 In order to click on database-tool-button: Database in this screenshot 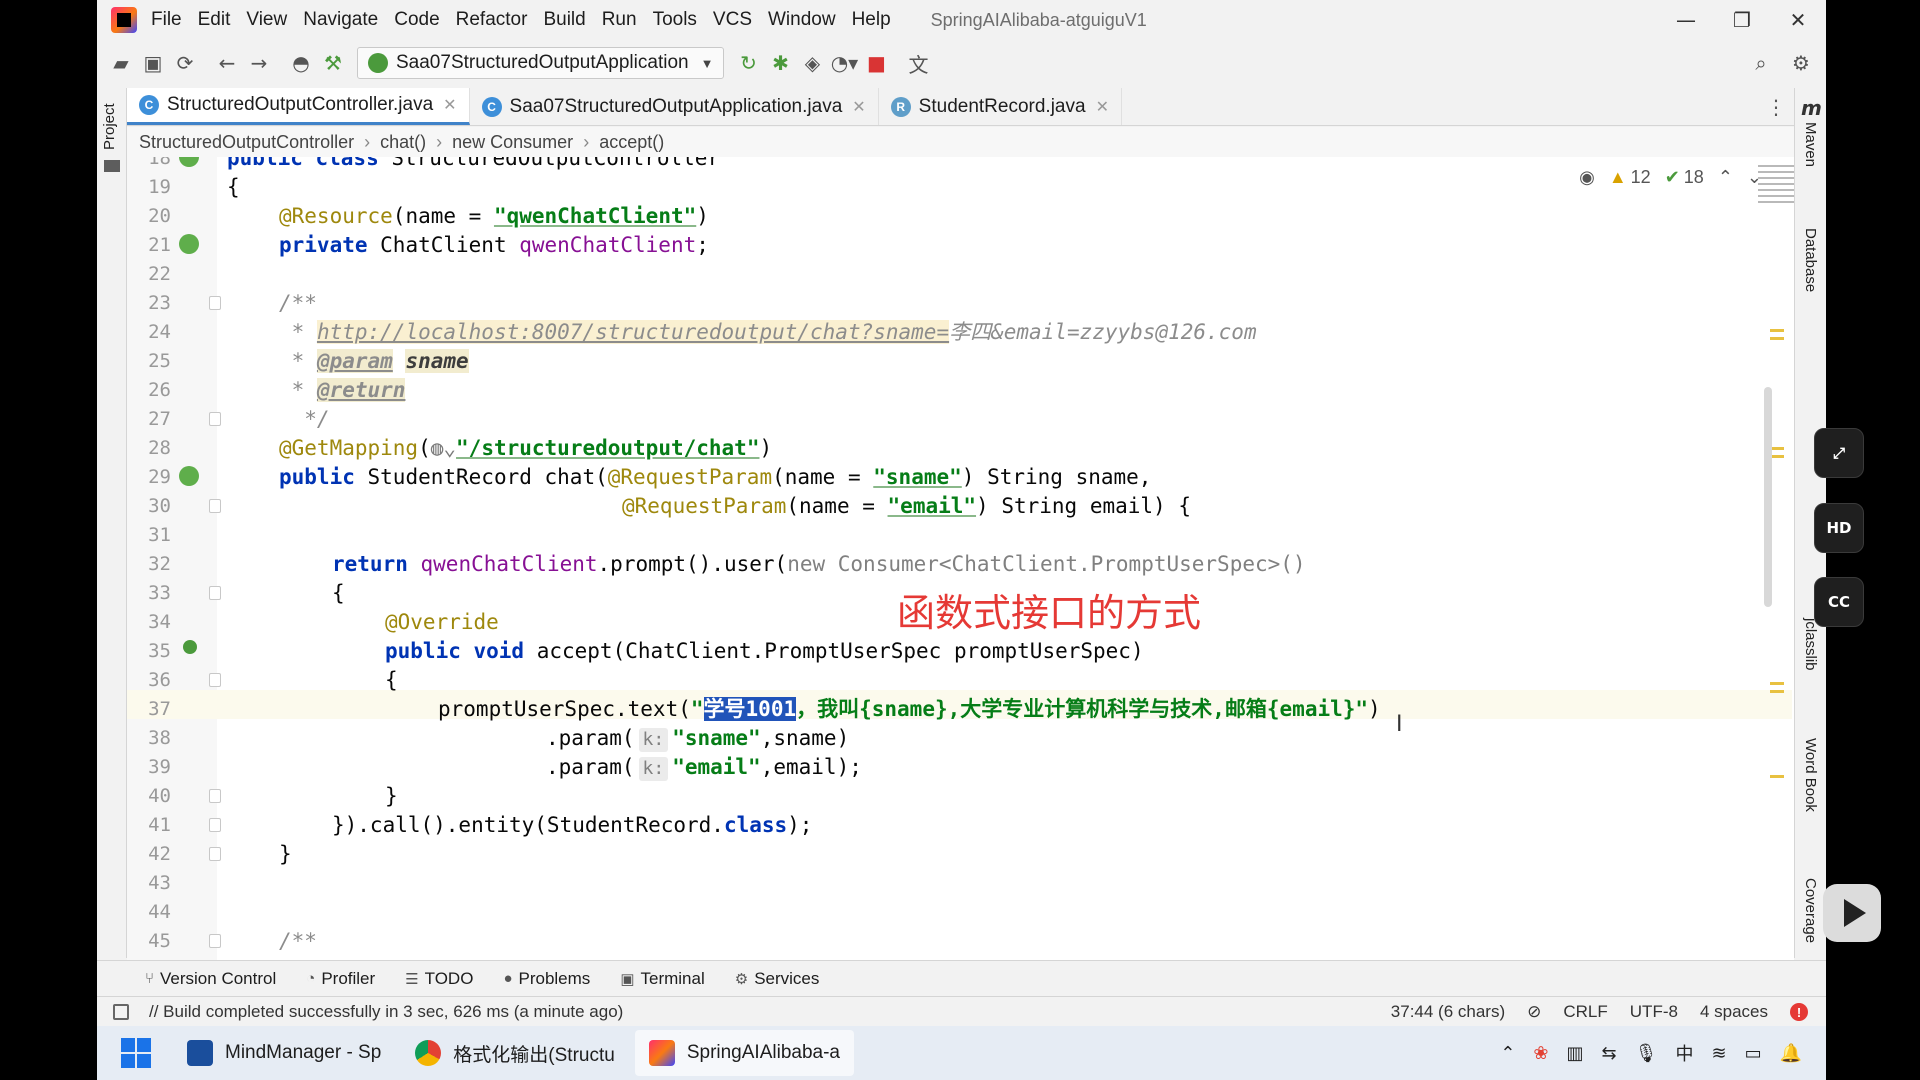, I will do `click(1810, 260)`.